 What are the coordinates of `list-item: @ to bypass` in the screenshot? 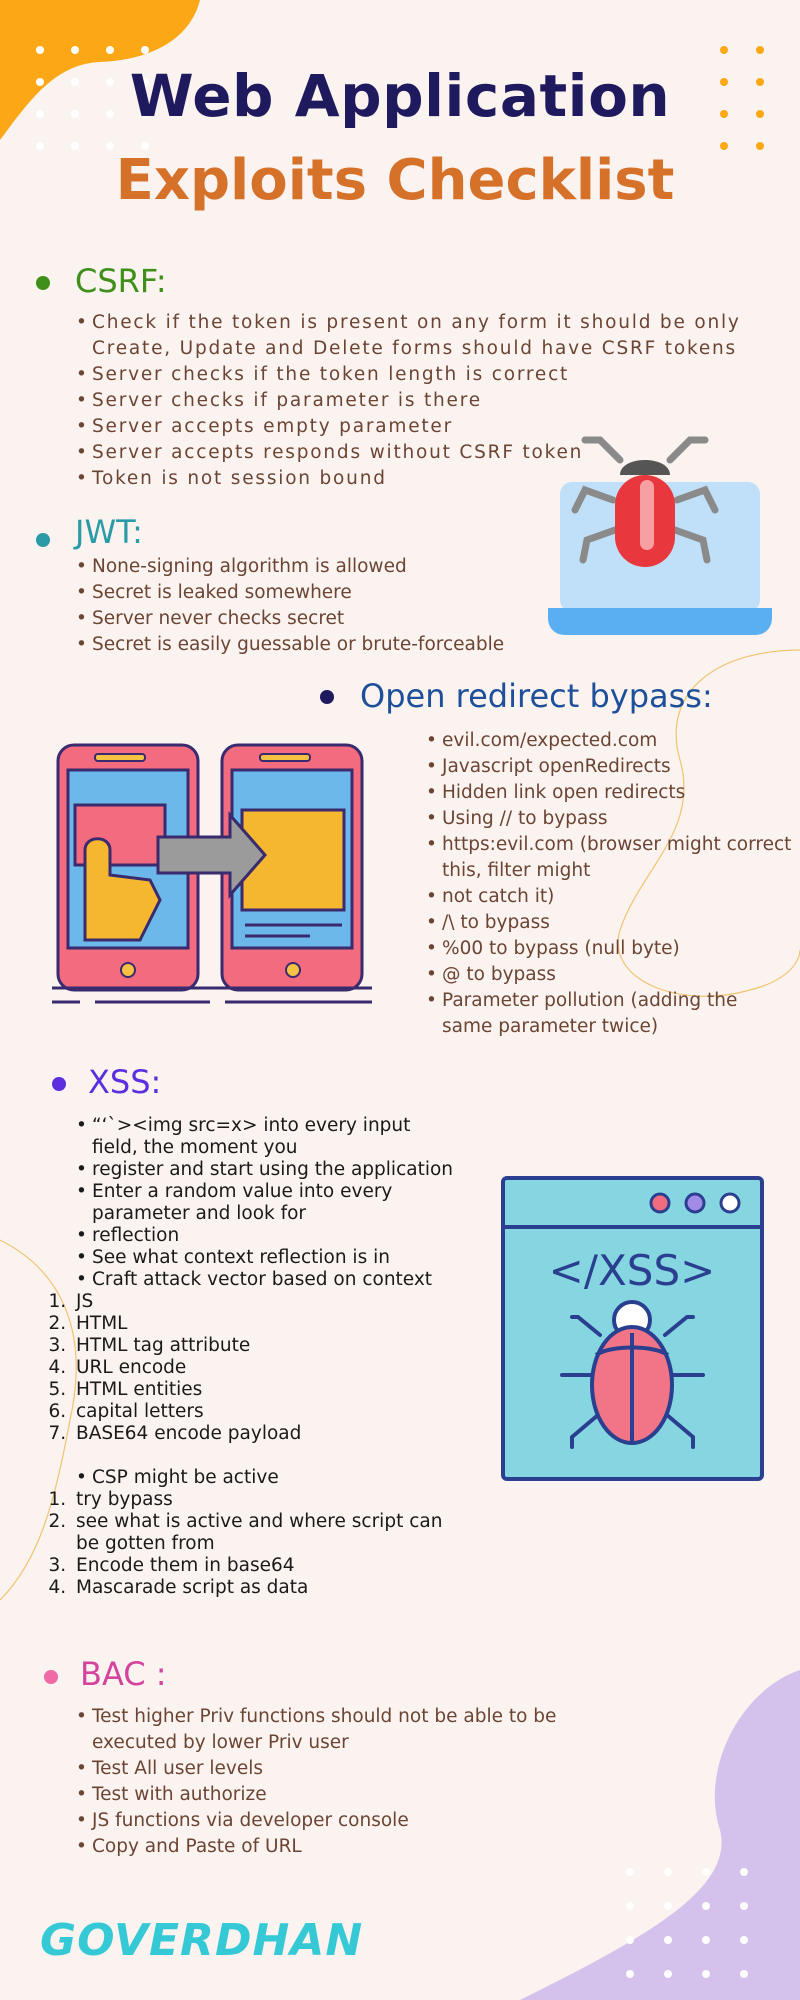 It's located at (609, 975).